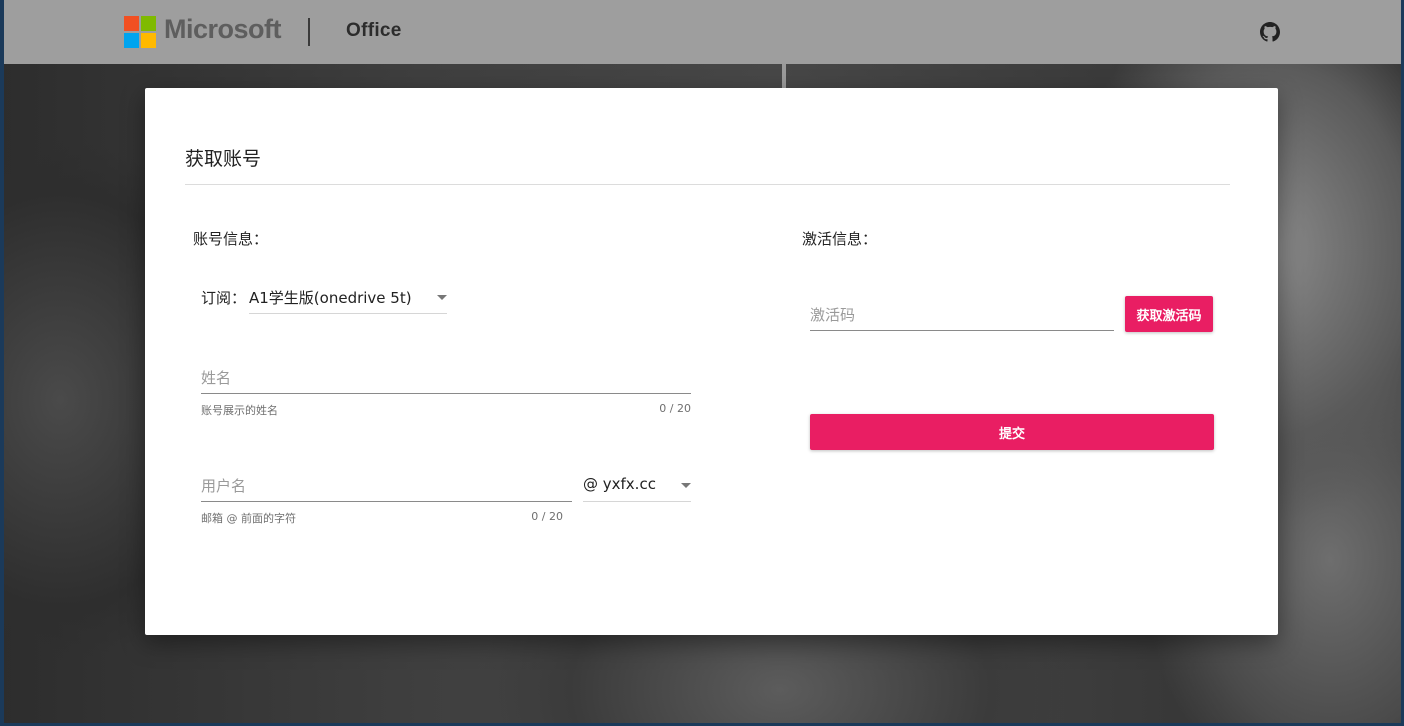  I want to click on username-field, so click(386, 483).